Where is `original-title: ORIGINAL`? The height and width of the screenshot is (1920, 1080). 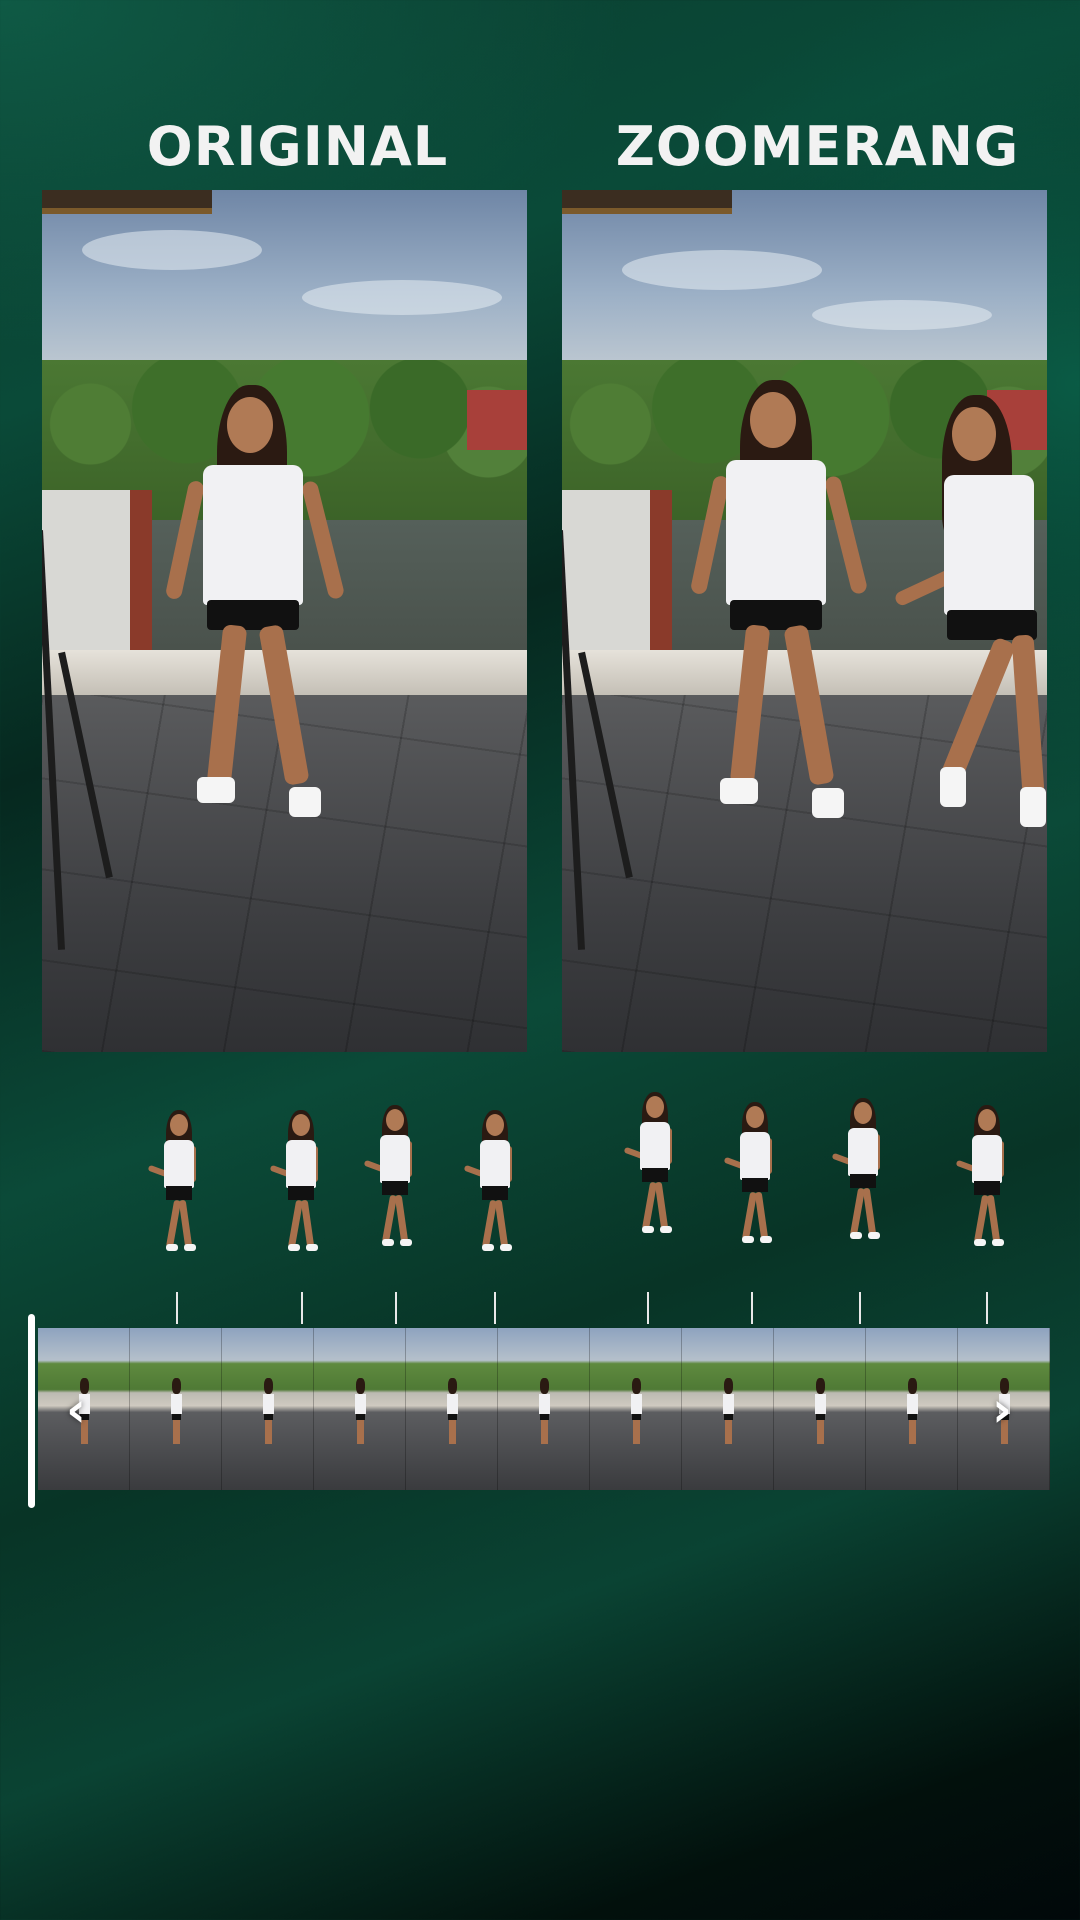 original-title: ORIGINAL is located at coordinates (297, 146).